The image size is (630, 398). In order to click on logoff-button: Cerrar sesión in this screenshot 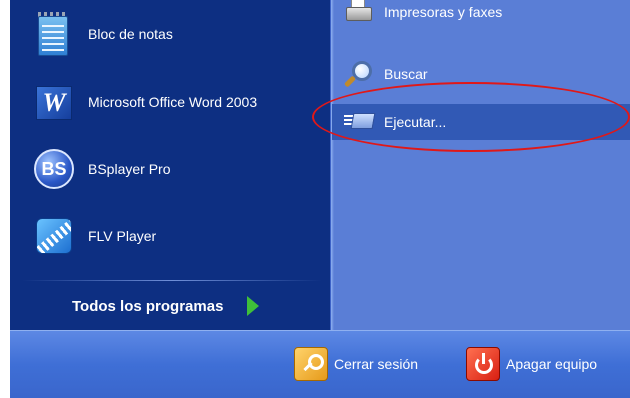, I will do `click(356, 364)`.